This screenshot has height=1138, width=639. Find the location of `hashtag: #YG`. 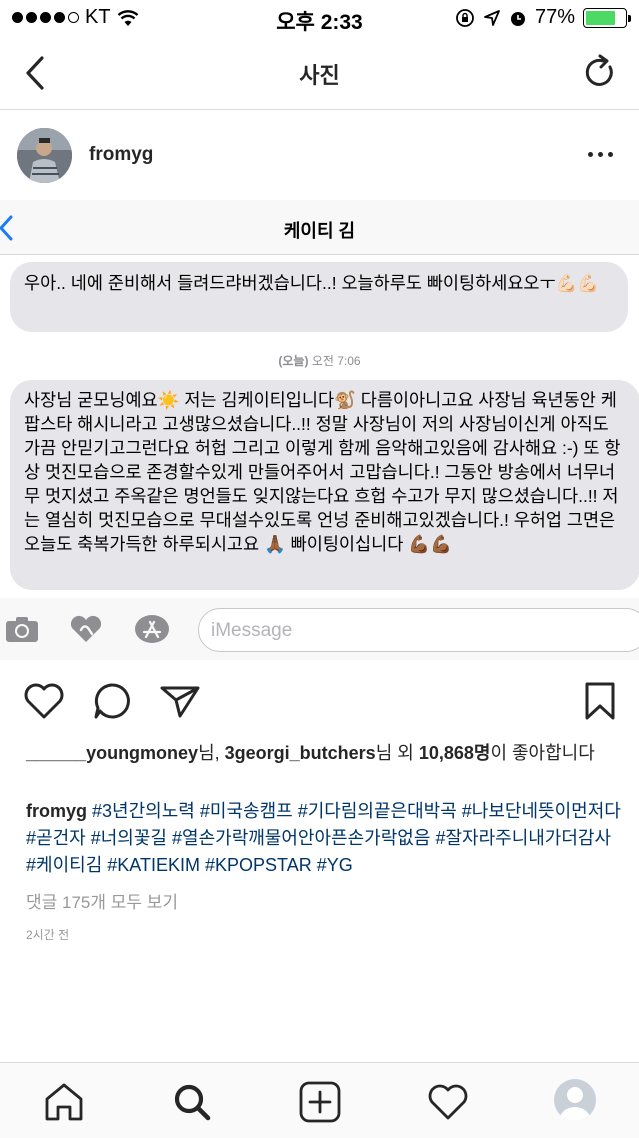

hashtag: #YG is located at coordinates (335, 865).